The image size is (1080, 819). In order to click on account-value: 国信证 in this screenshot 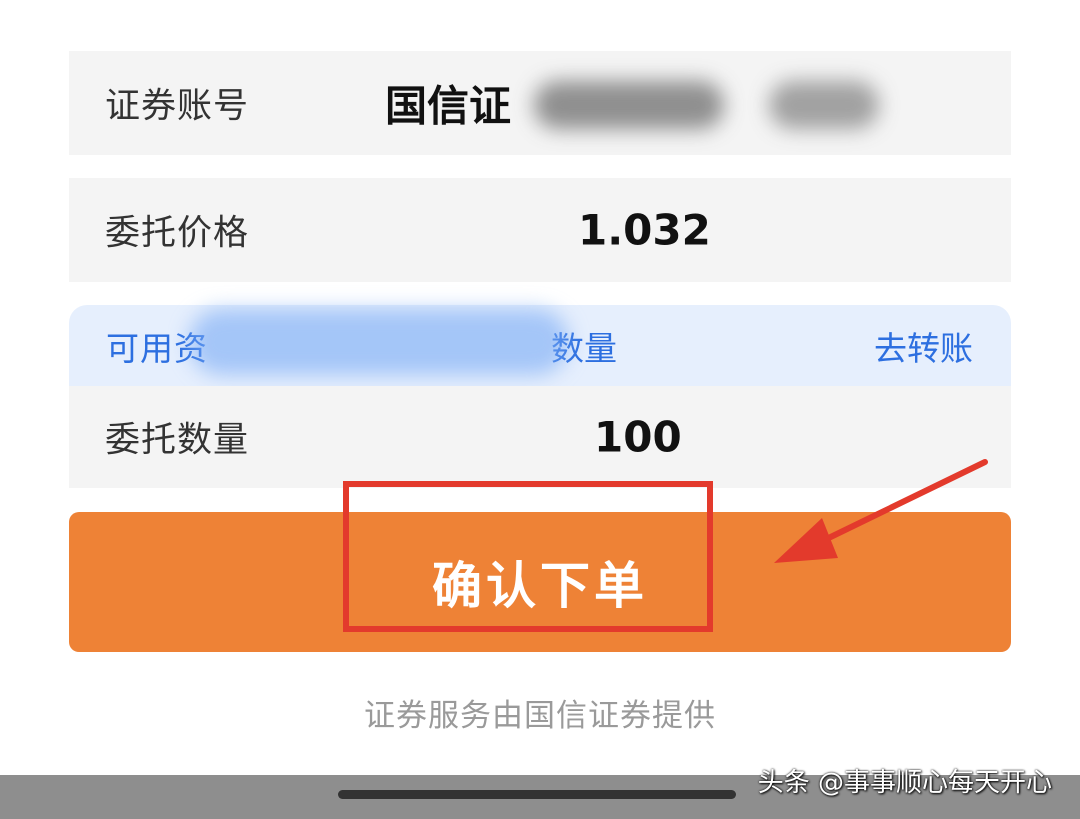, I will do `click(448, 106)`.